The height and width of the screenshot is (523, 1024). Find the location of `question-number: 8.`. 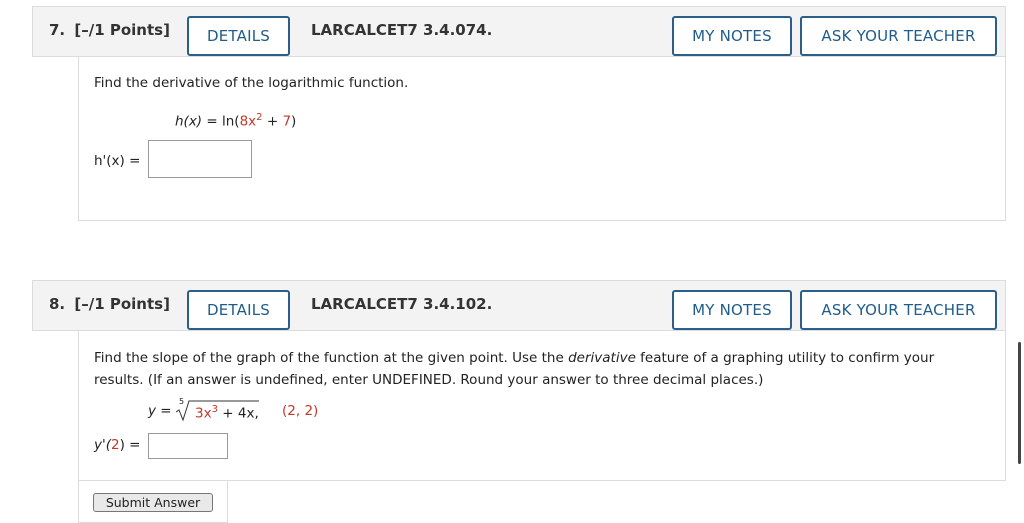

question-number: 8. is located at coordinates (57, 304).